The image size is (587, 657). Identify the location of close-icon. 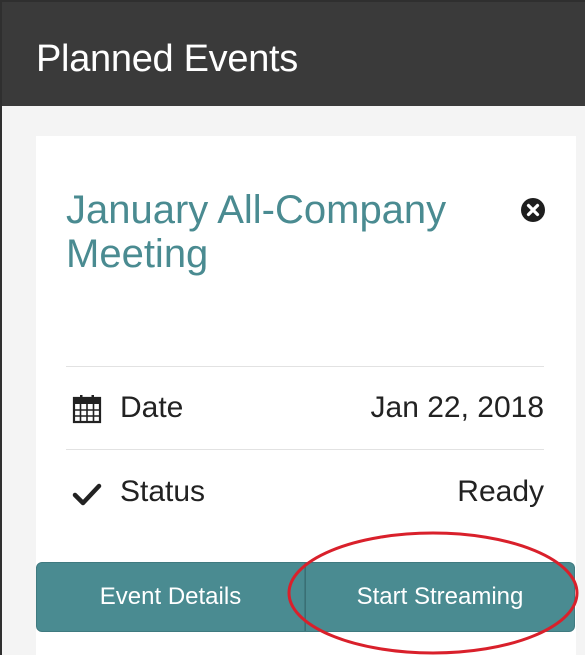
(533, 210).